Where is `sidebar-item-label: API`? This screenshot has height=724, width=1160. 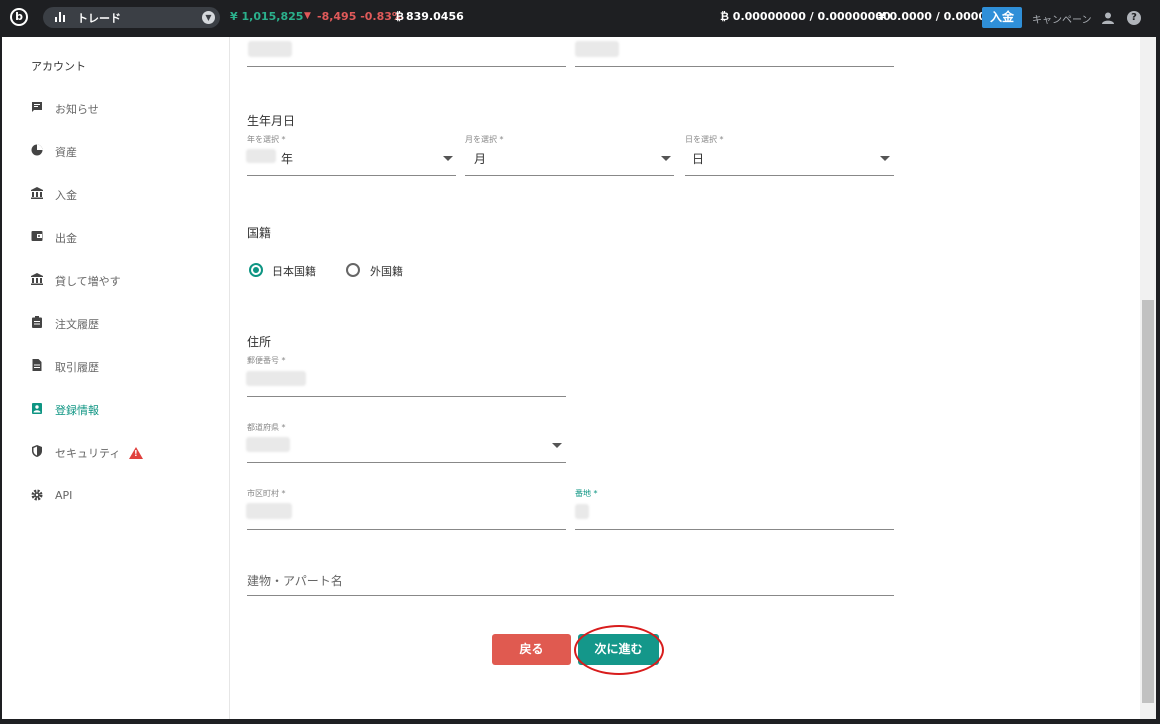
sidebar-item-label: API is located at coordinates (64, 495).